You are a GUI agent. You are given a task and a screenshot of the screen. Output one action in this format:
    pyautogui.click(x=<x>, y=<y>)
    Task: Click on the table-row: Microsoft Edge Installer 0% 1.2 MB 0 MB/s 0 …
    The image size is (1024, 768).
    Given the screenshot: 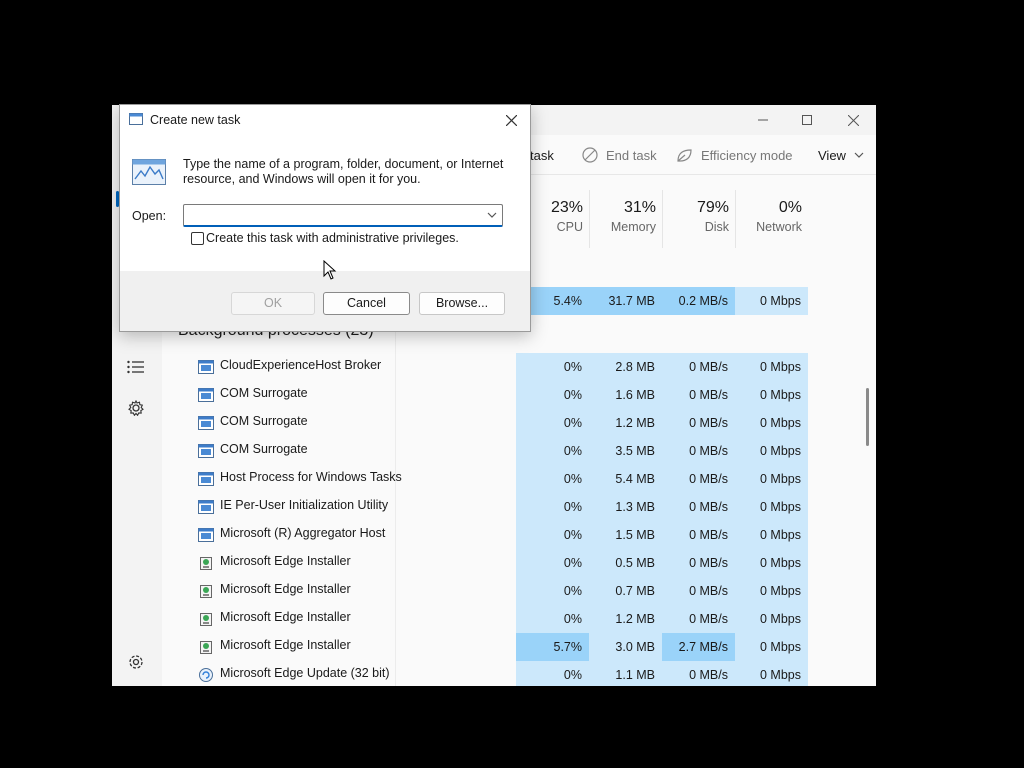 What is the action you would take?
    pyautogui.click(x=510, y=619)
    